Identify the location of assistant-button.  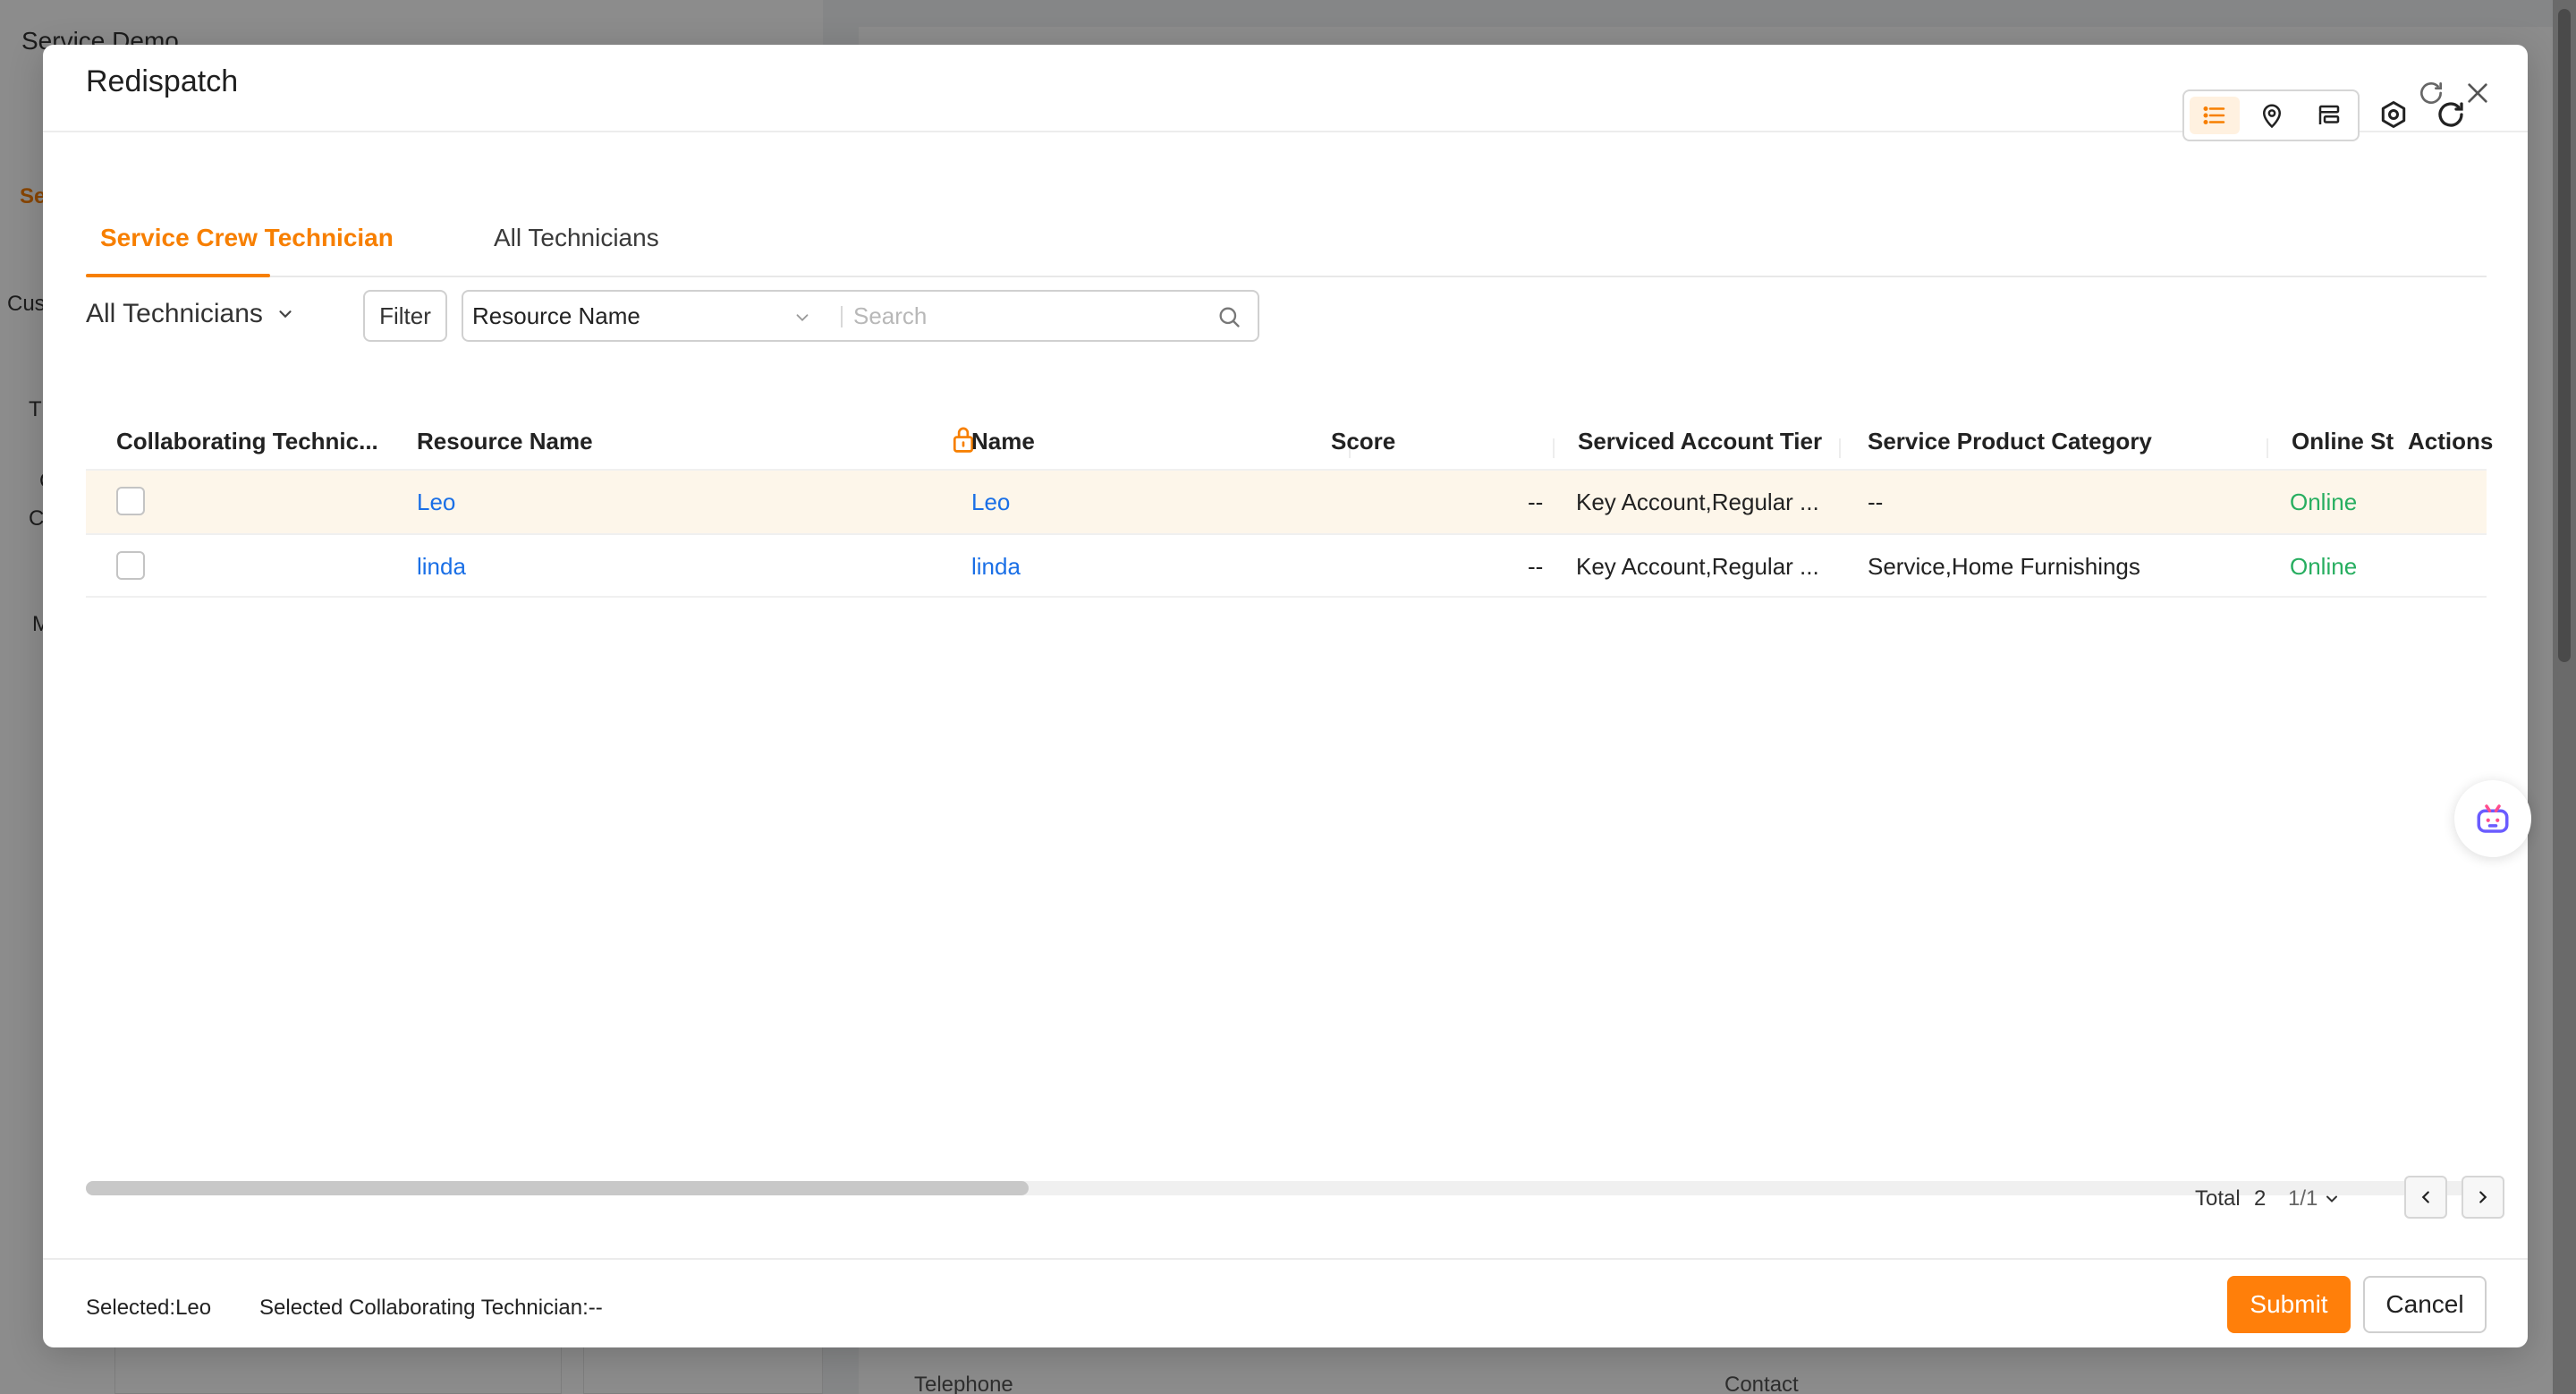
(2492, 819).